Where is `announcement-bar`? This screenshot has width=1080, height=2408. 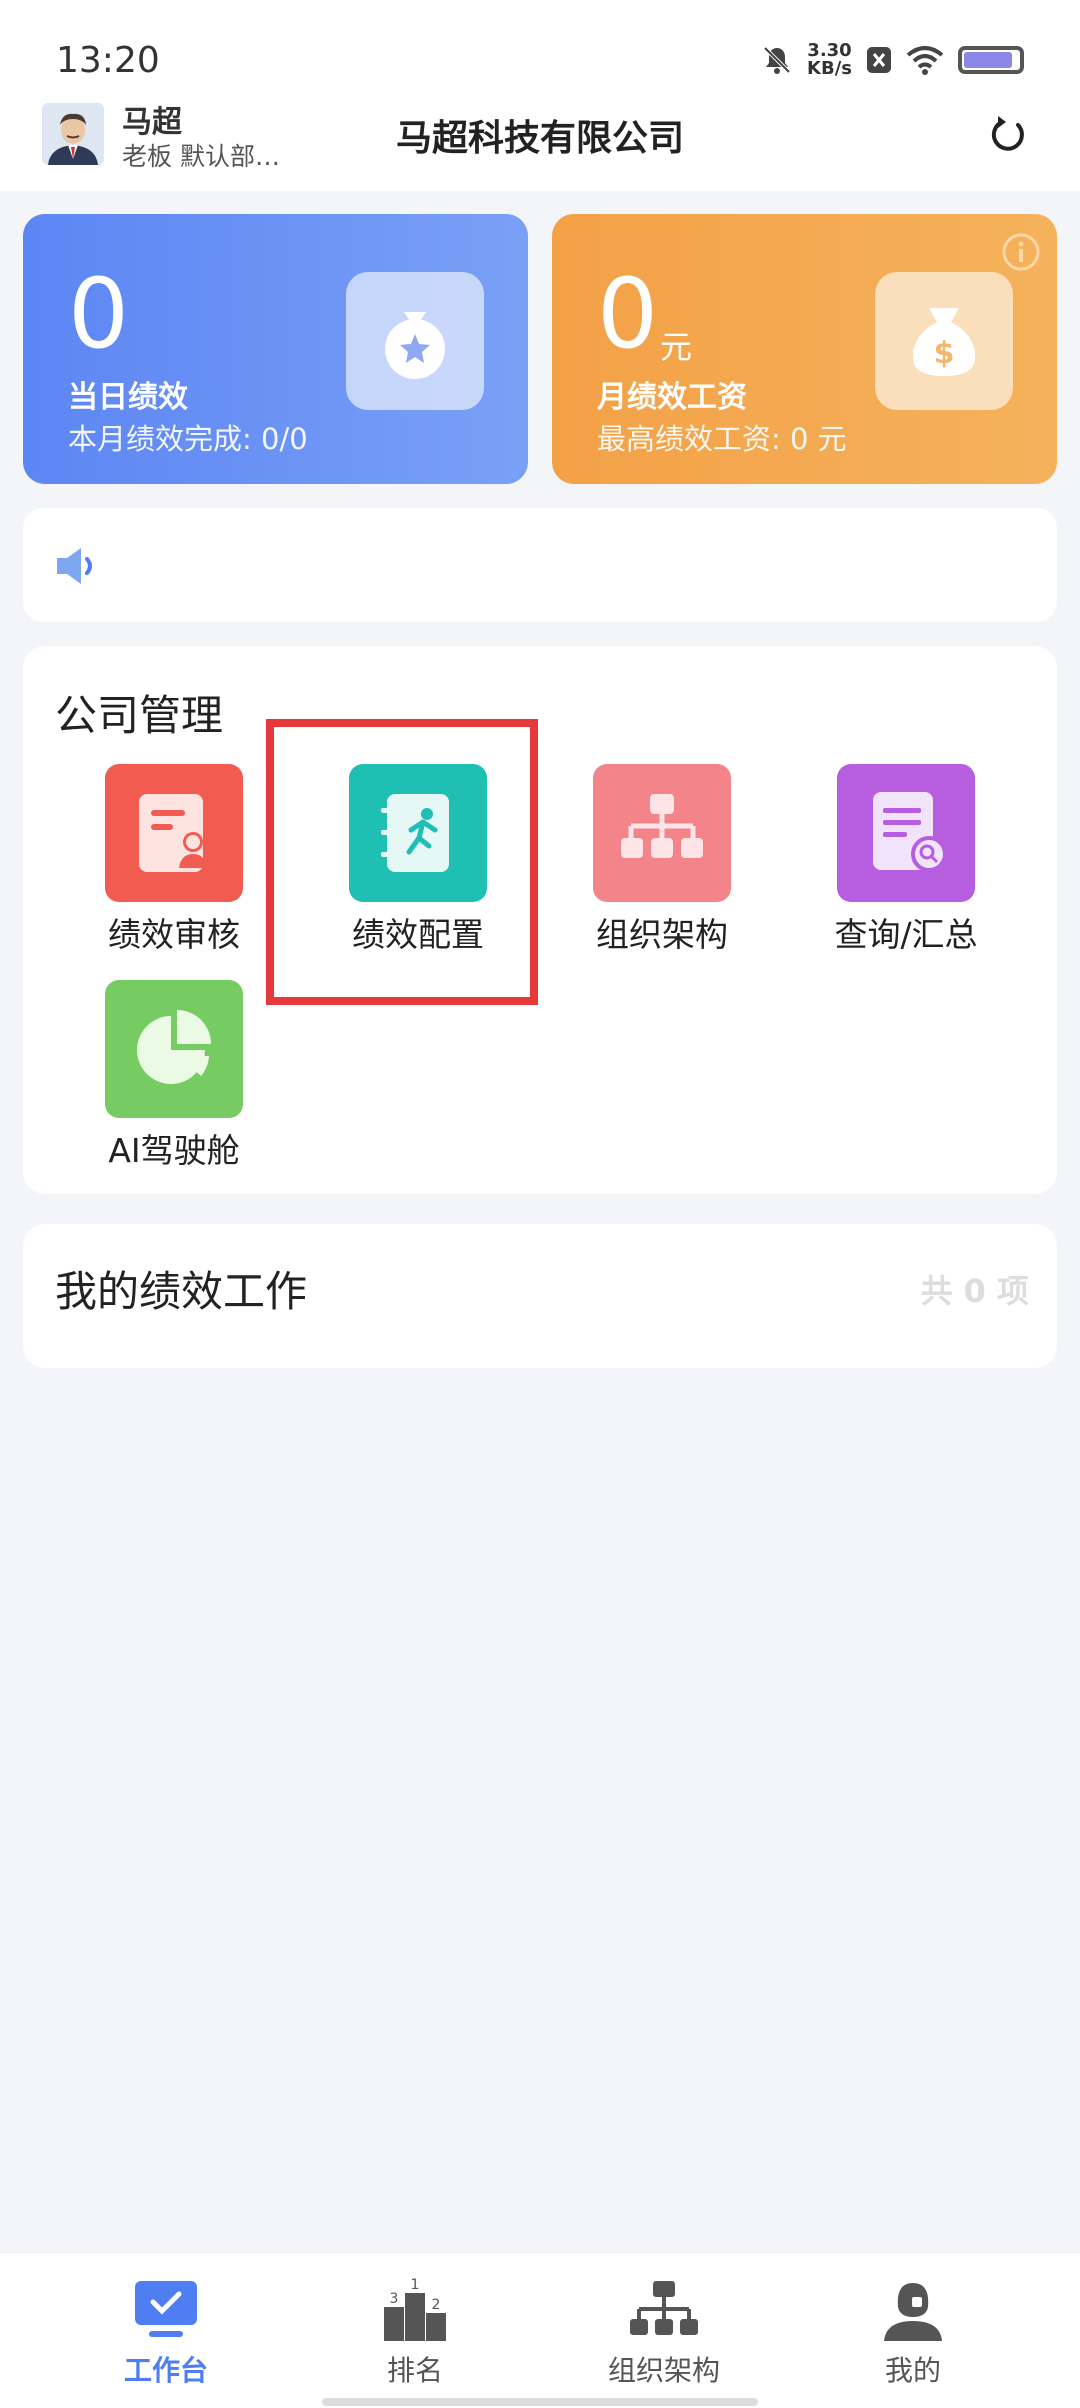
announcement-bar is located at coordinates (540, 565).